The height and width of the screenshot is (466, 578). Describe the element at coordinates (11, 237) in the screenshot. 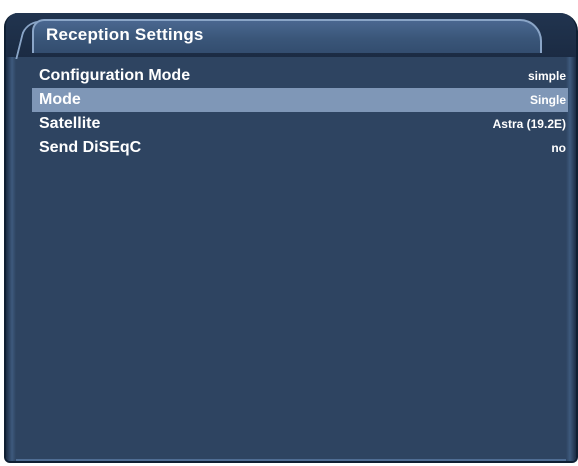

I see `window-frame-left` at that location.